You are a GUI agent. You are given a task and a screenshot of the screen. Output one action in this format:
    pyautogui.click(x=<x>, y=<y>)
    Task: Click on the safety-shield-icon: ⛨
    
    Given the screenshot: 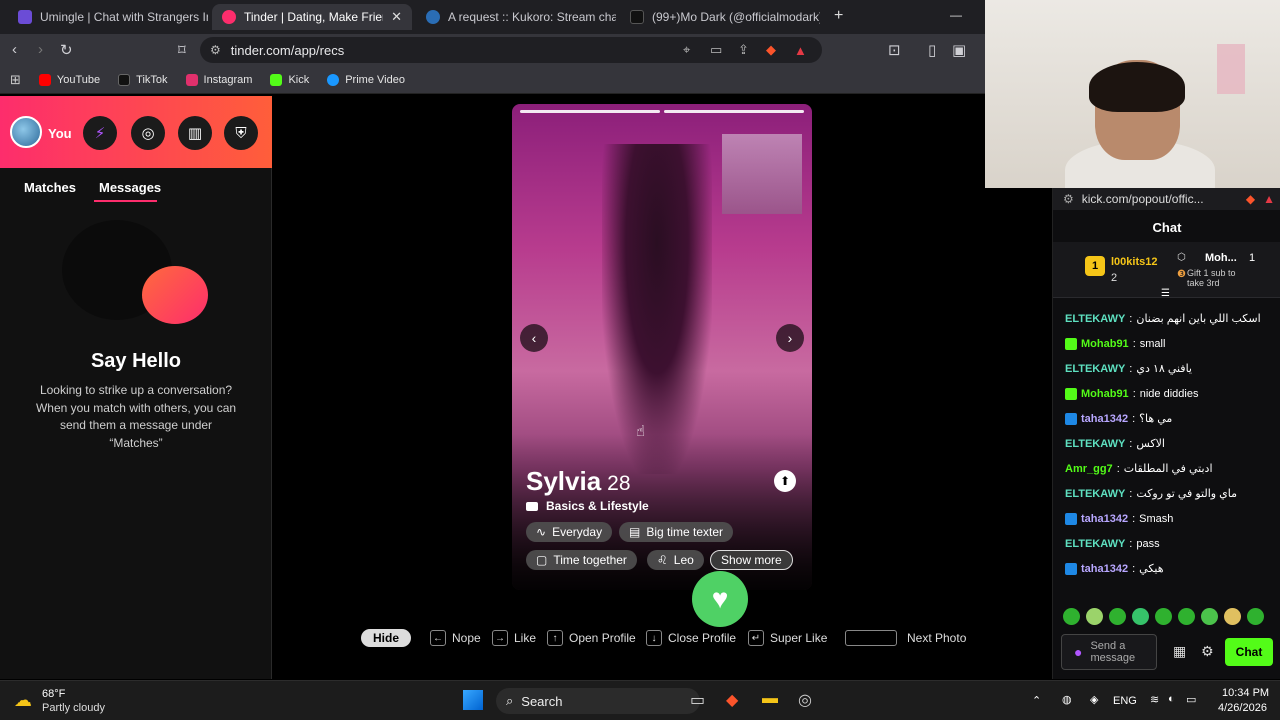 What is the action you would take?
    pyautogui.click(x=241, y=133)
    